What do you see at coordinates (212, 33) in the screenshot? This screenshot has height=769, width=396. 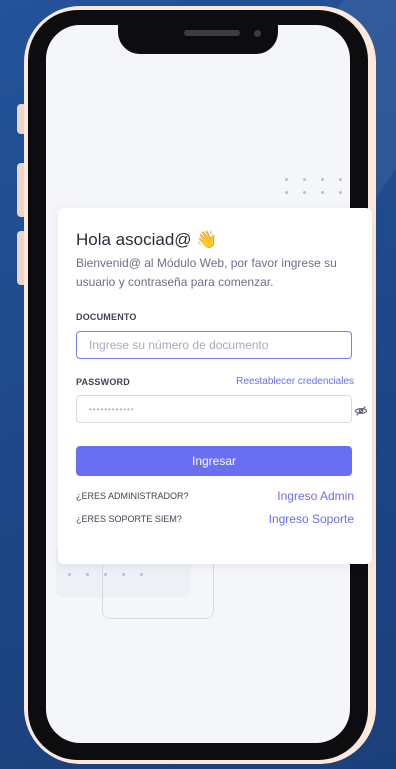 I see `speaker-icon` at bounding box center [212, 33].